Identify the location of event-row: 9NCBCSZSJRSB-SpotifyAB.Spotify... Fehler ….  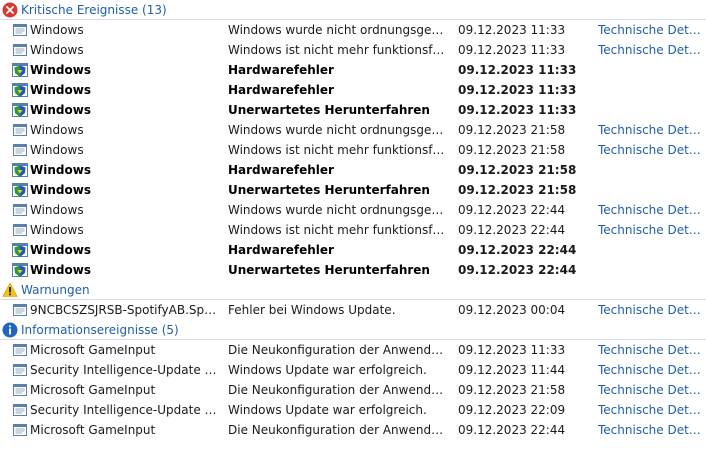
(353, 310).